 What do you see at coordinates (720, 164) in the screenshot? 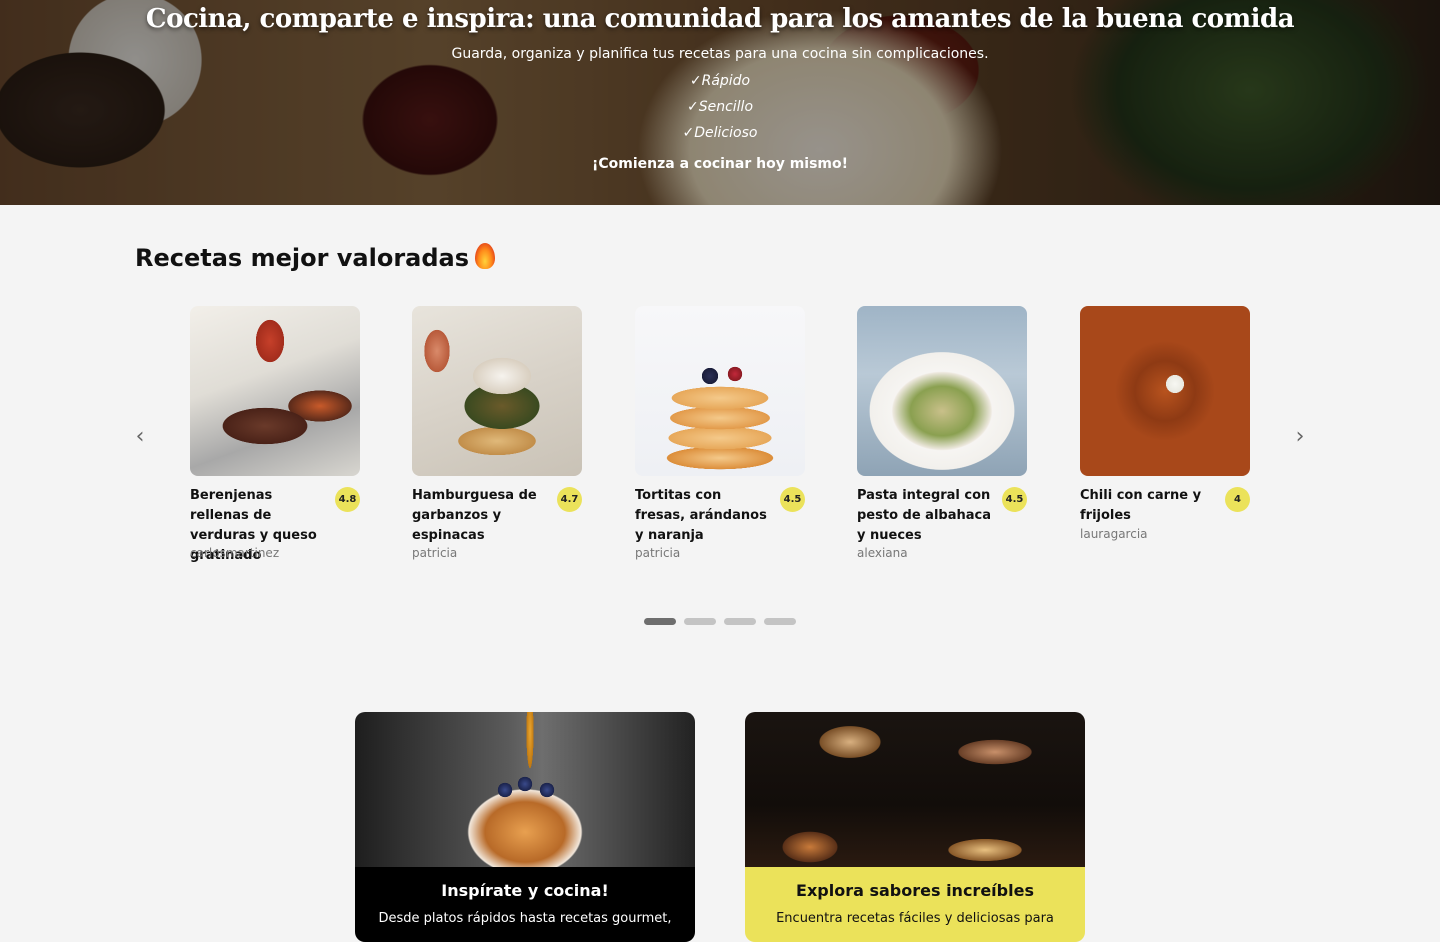
I see `hero-cta-text: ¡Comienza a cocinar hoy mismo!` at bounding box center [720, 164].